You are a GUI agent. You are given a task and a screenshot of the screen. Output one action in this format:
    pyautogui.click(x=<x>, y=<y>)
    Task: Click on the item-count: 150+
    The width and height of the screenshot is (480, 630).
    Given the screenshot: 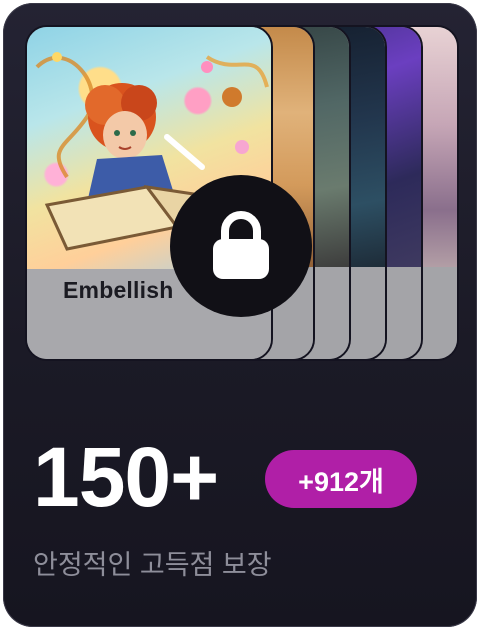 What is the action you would take?
    pyautogui.click(x=126, y=477)
    